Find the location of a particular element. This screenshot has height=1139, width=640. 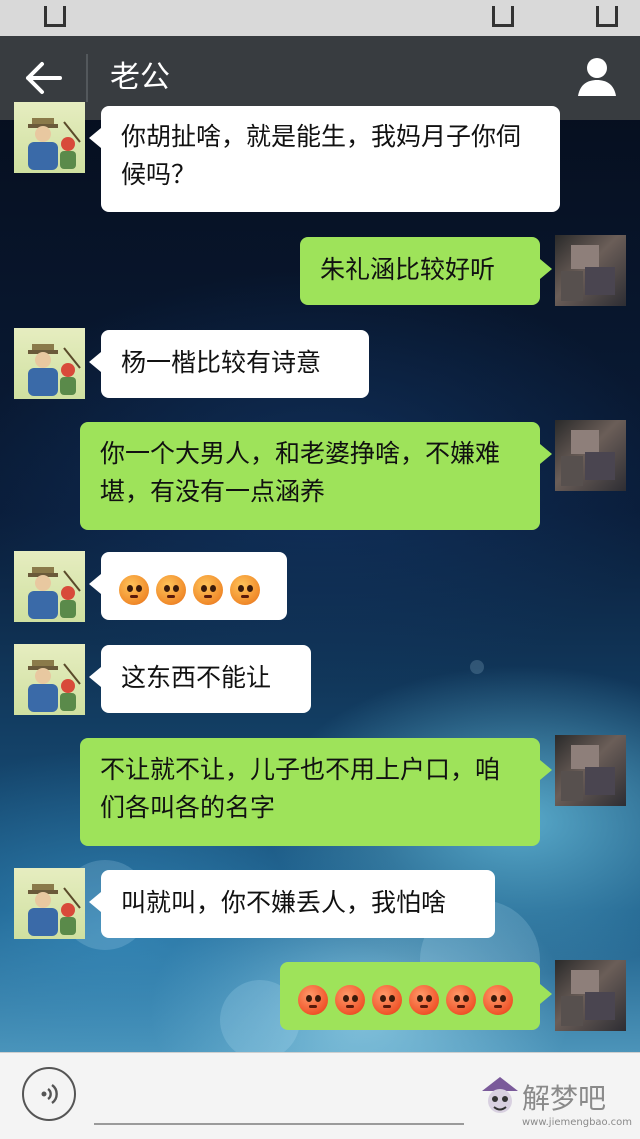

battery-icon is located at coordinates (607, 16).